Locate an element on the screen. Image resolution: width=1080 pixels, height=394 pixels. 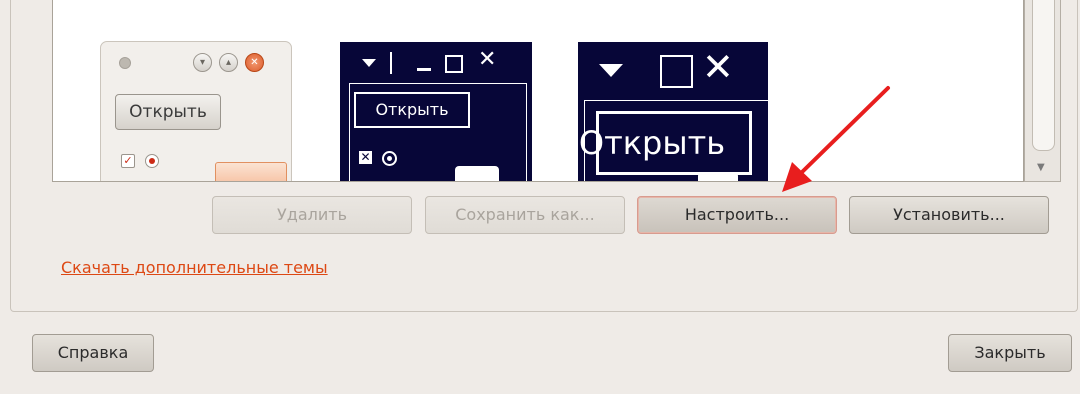
theme-preview-human: ▾ ▴ ✕ Открыть ✓ is located at coordinates (196, 111).